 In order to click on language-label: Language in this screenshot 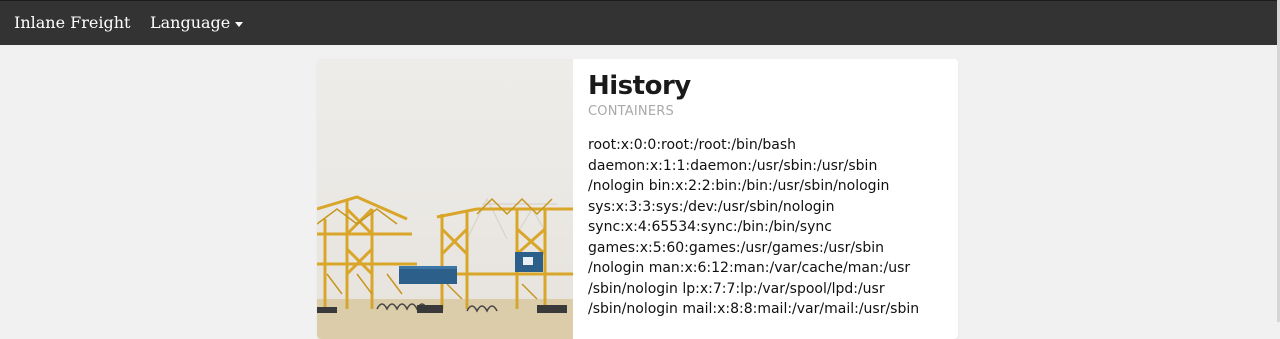, I will do `click(190, 22)`.